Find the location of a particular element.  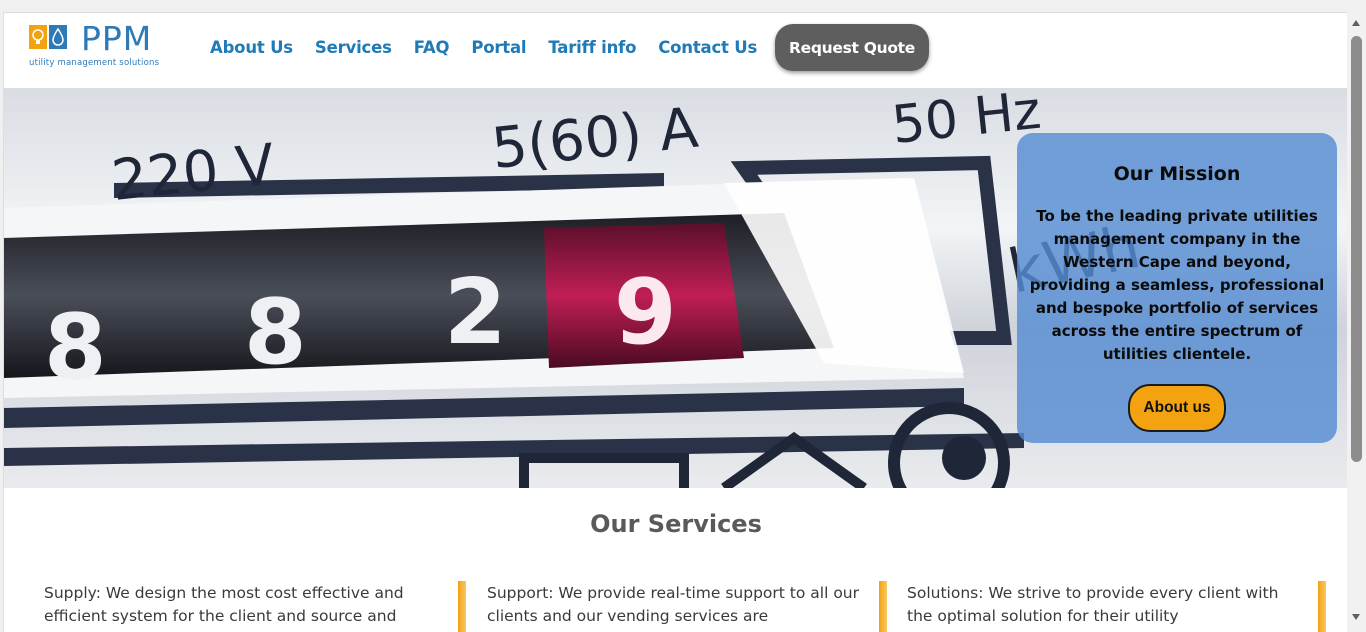

nav-tariff-info: Tariff info is located at coordinates (592, 47).